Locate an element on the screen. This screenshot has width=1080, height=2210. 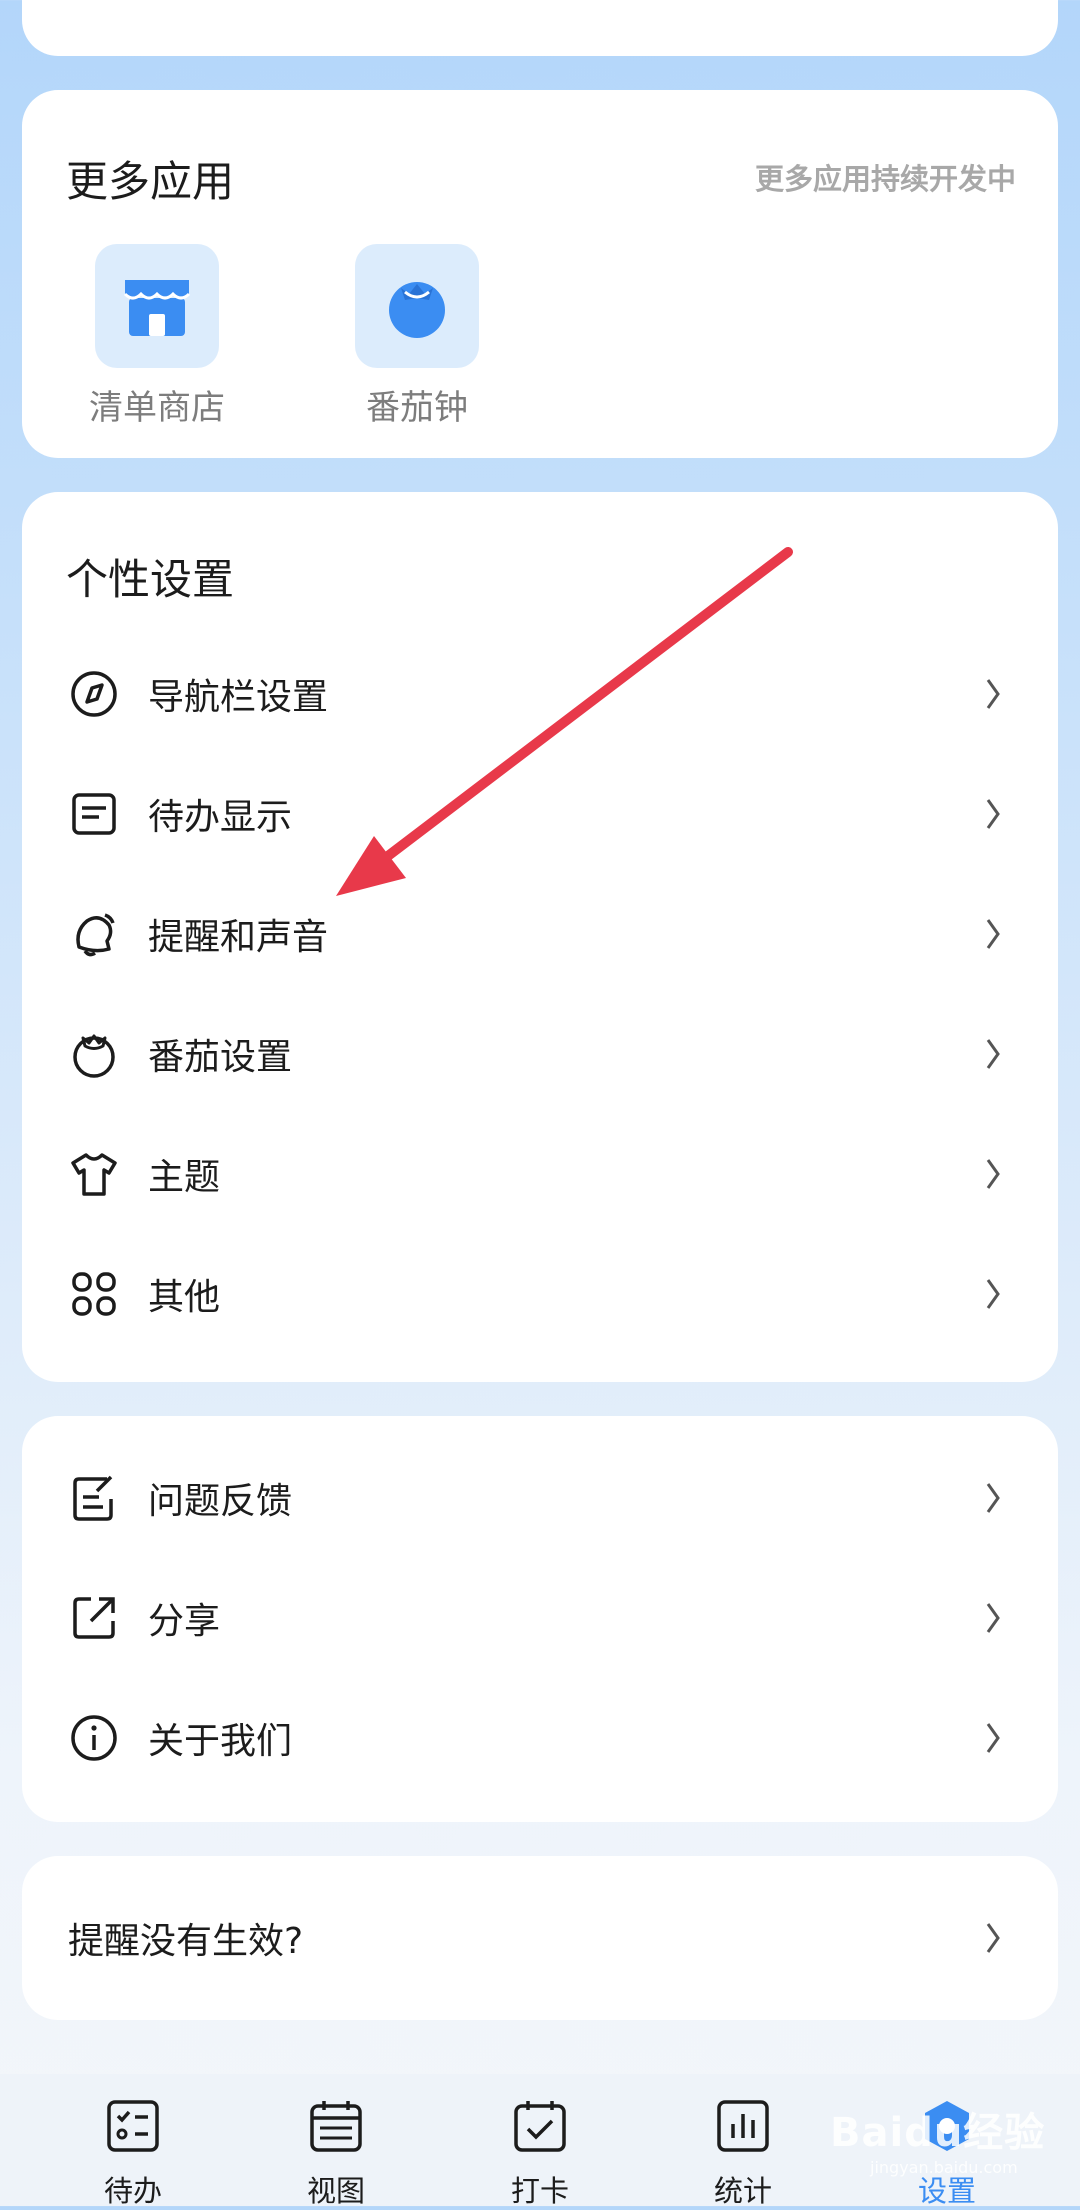
compass-icon is located at coordinates (94, 694).